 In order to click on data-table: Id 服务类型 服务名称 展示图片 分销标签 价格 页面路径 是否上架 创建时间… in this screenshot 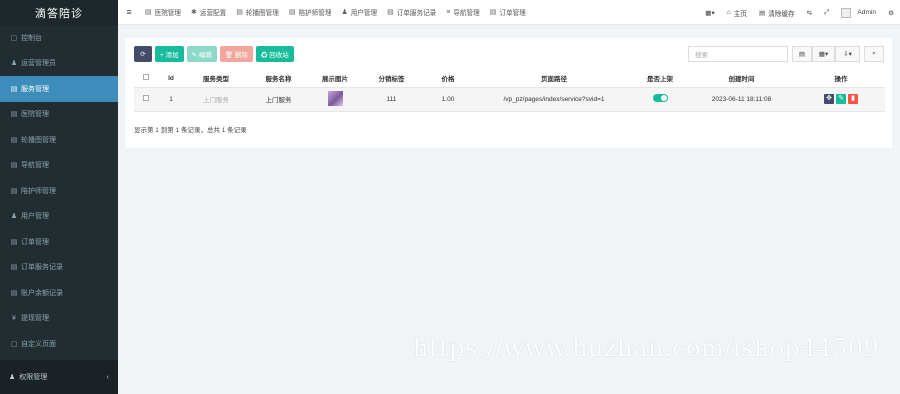, I will do `click(509, 91)`.